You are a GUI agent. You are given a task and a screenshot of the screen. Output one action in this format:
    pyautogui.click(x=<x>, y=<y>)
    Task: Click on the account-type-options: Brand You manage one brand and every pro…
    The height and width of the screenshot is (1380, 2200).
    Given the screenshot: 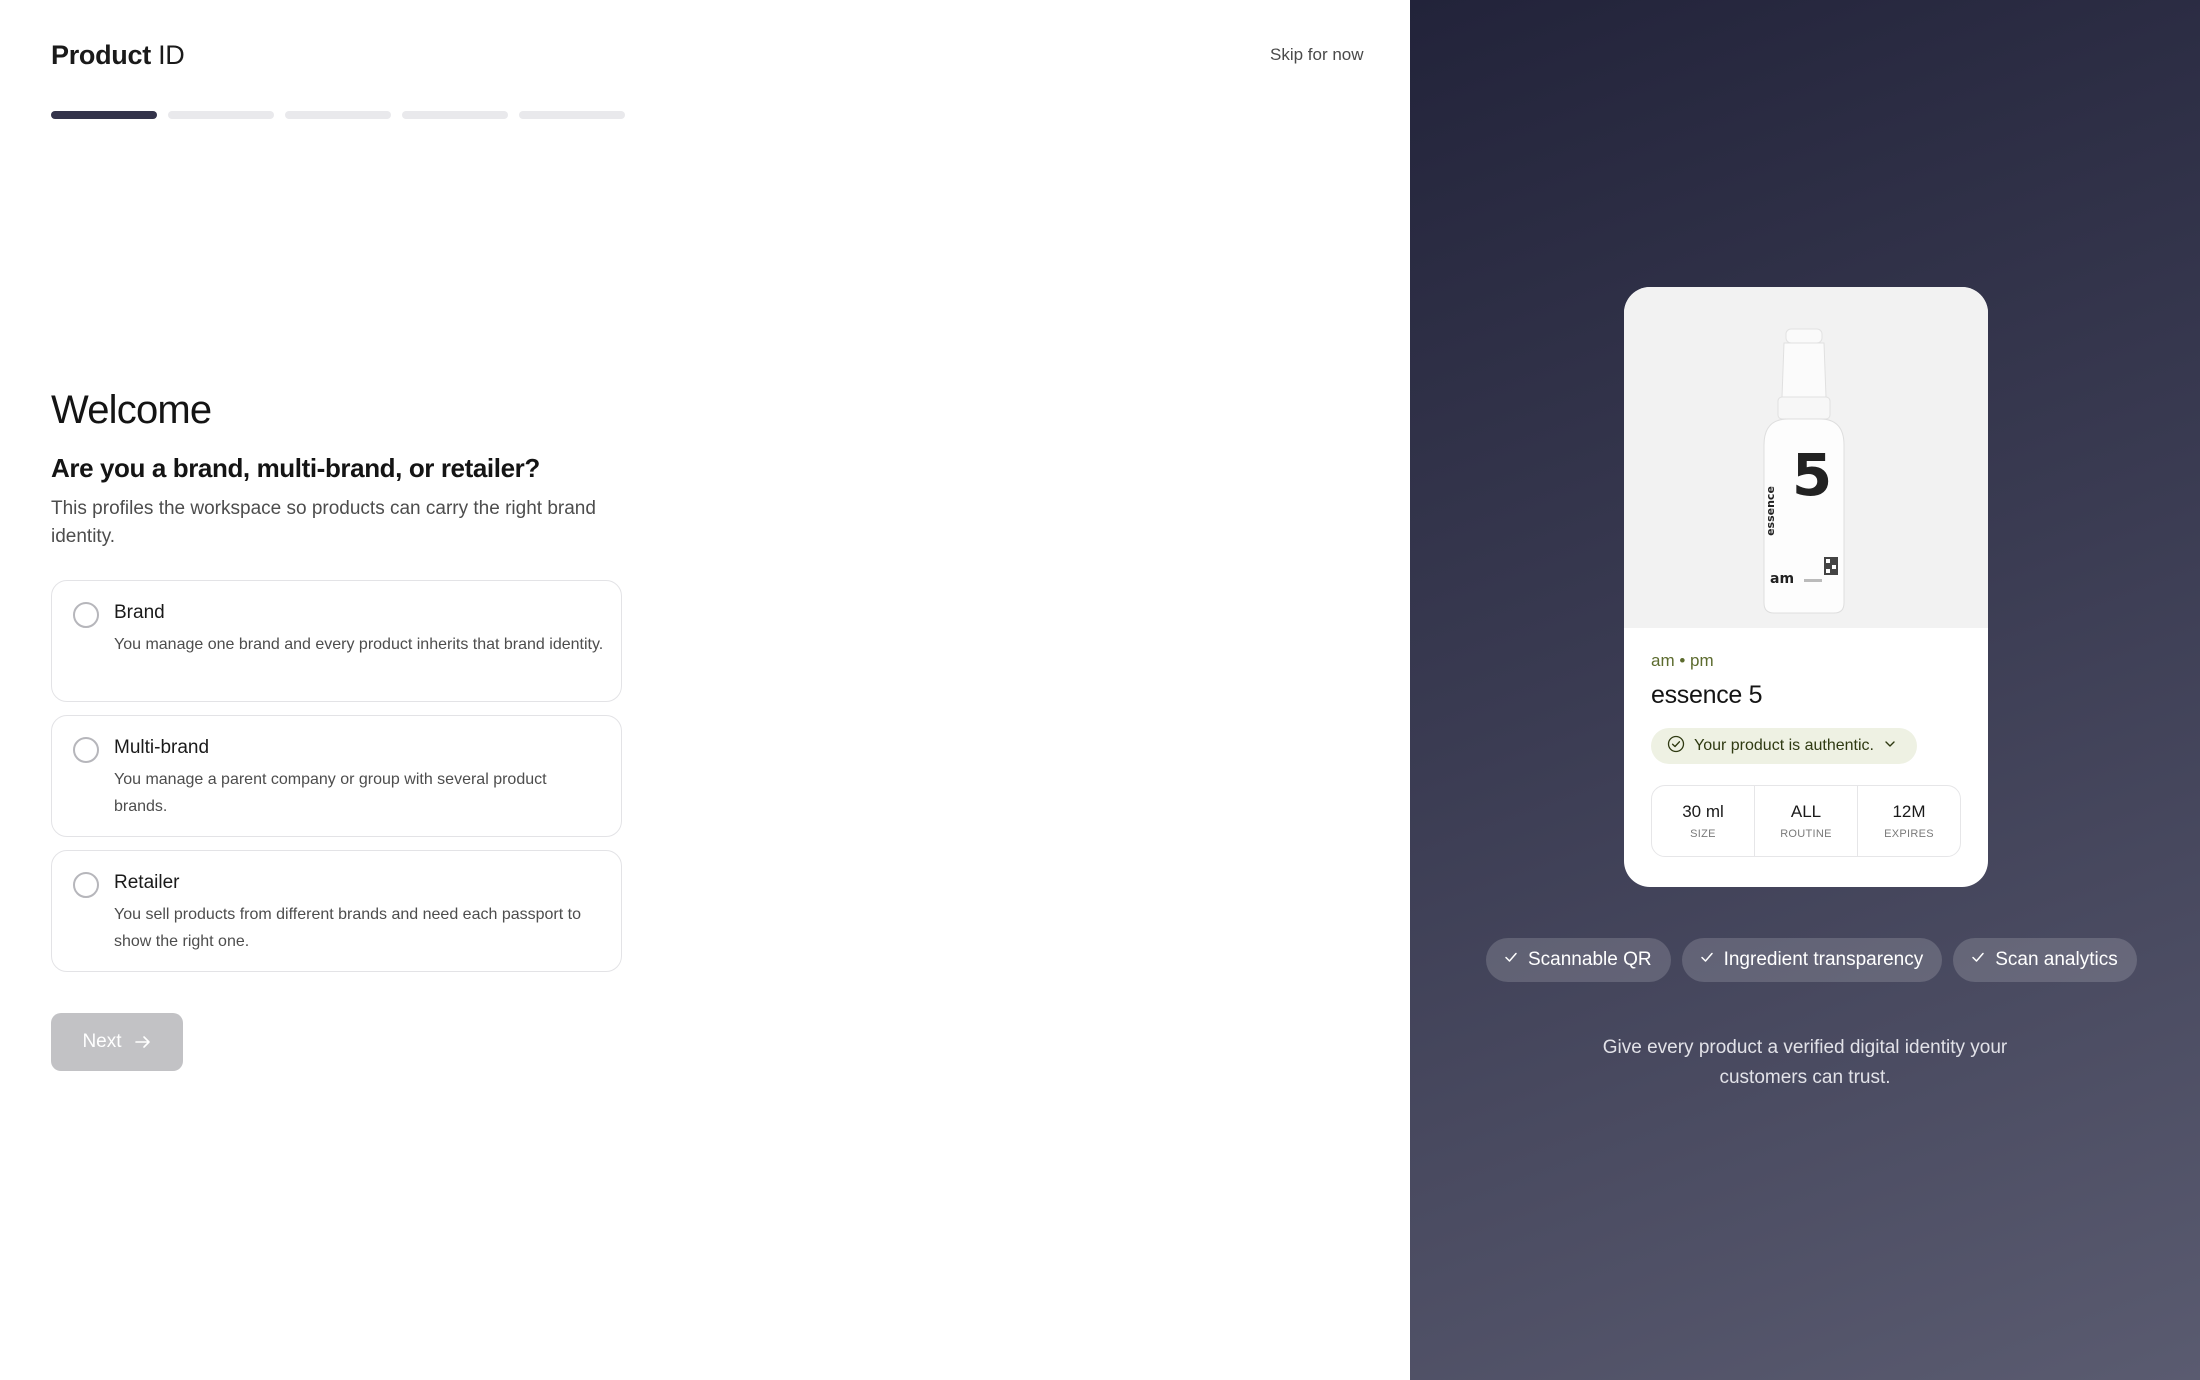 What is the action you would take?
    pyautogui.click(x=336, y=782)
    